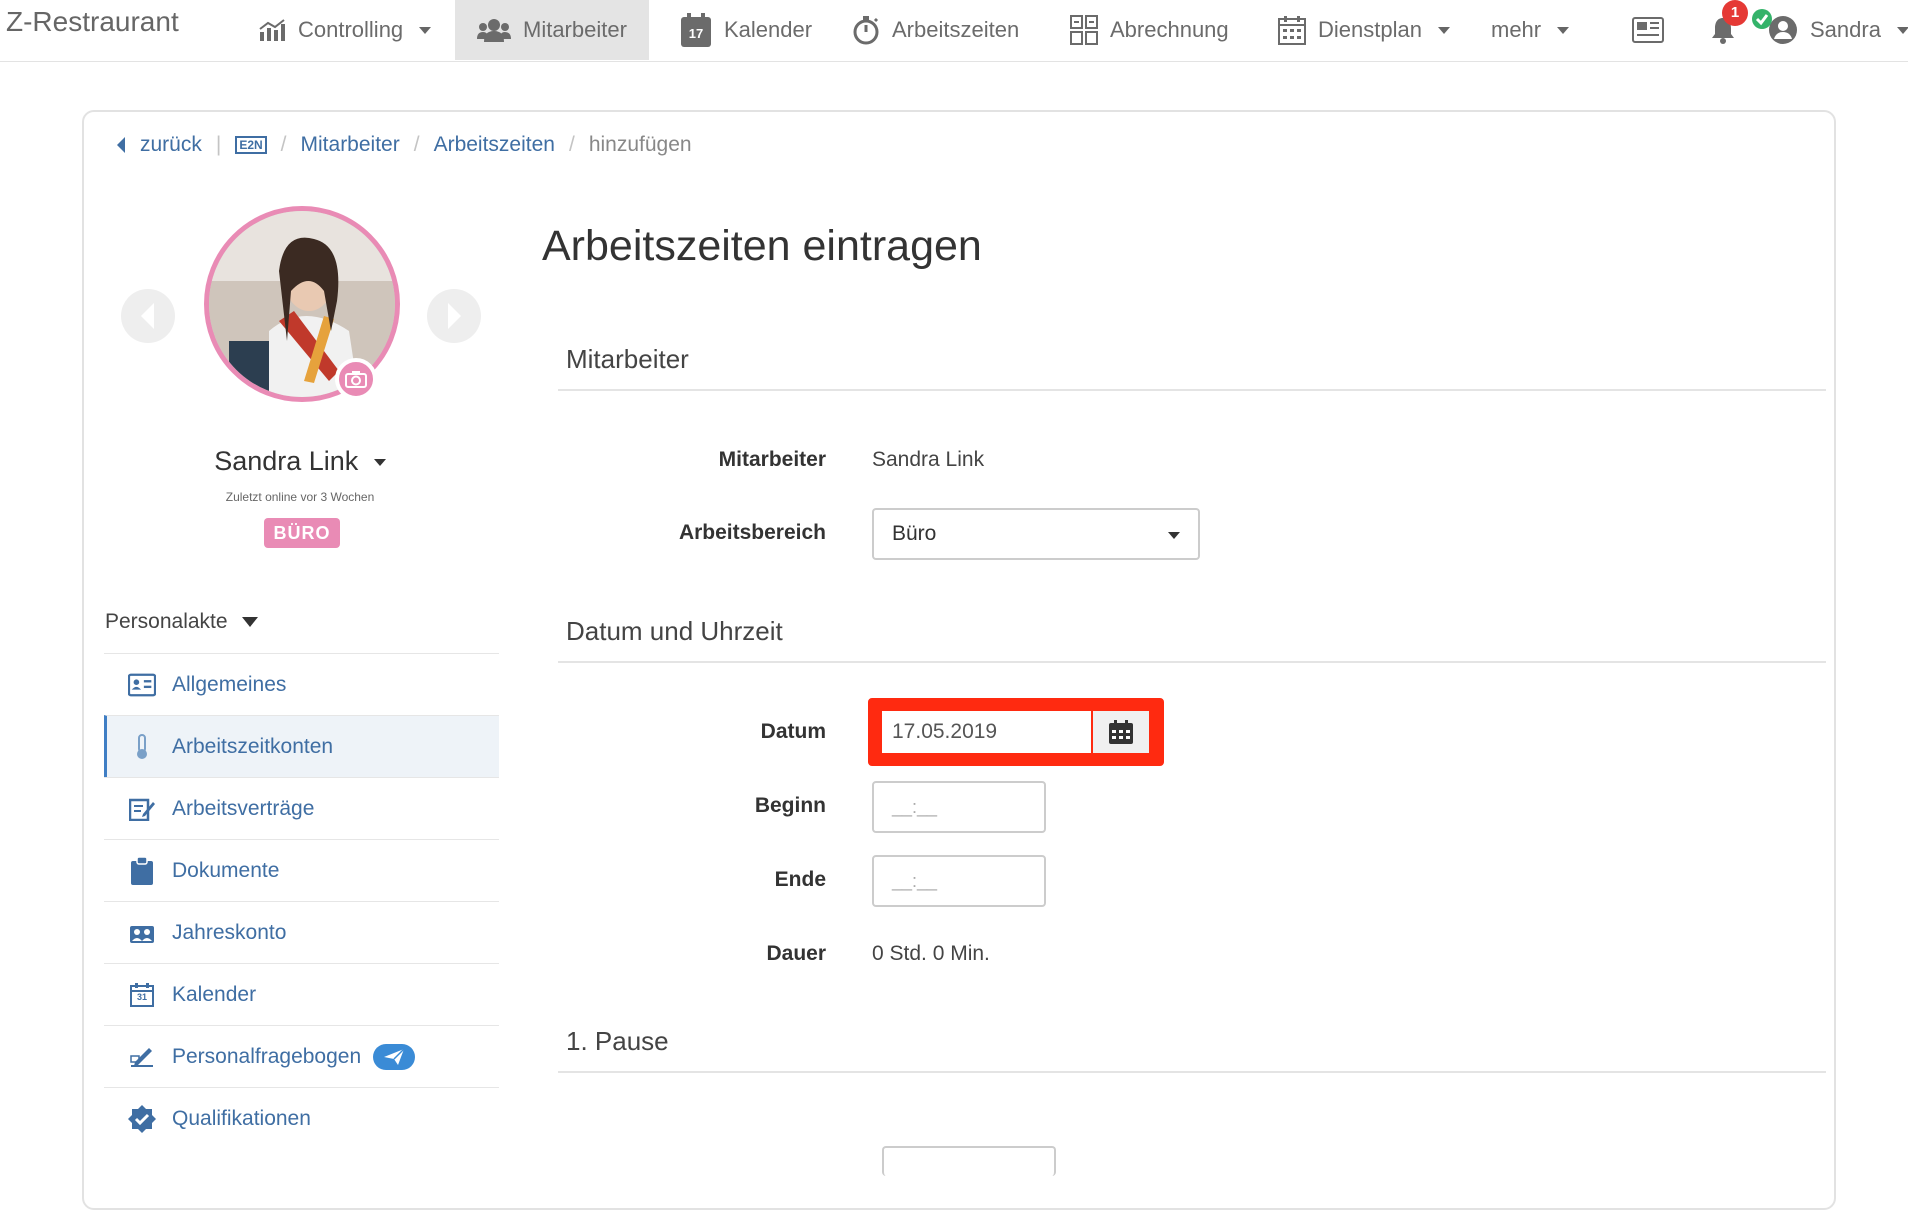  What do you see at coordinates (772, 459) in the screenshot?
I see `mitarbeiter-label: Mitarbeiter` at bounding box center [772, 459].